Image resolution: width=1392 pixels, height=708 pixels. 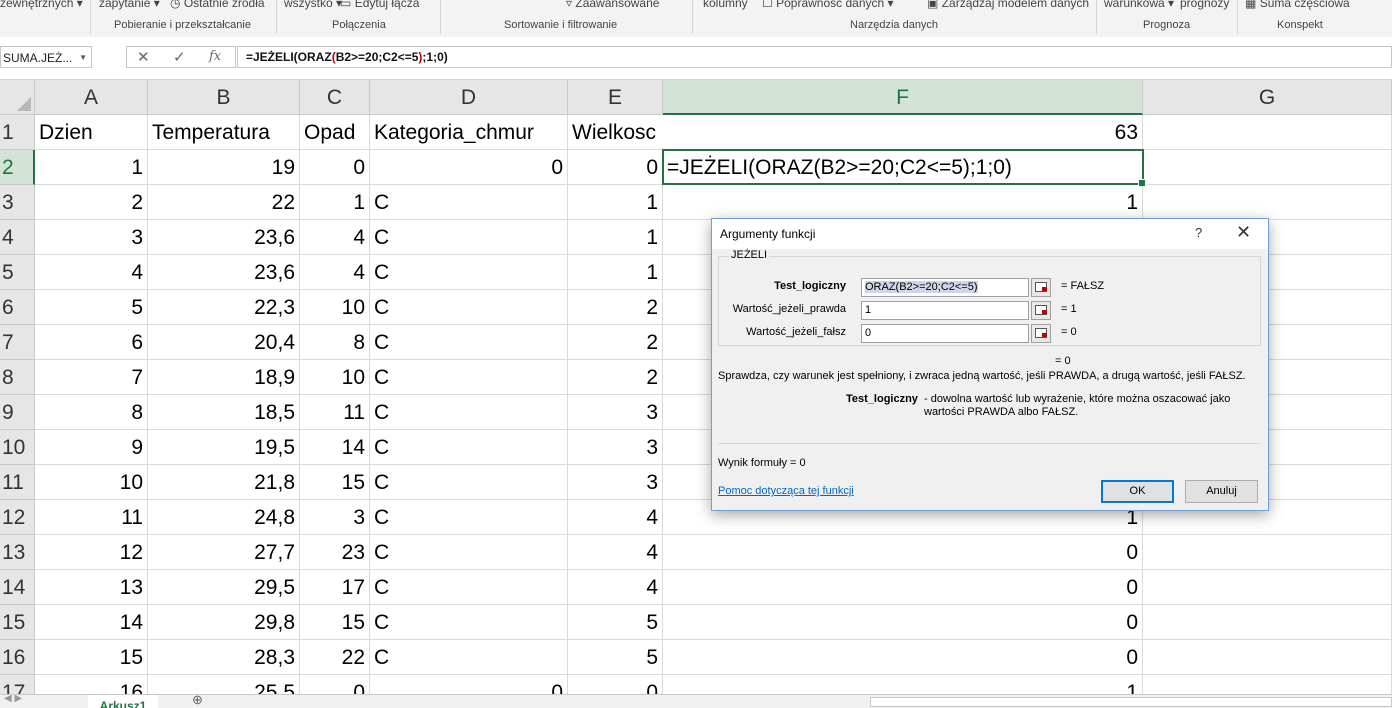 What do you see at coordinates (786, 491) in the screenshot?
I see `function-help-link: Pomoc dotycząca tej funkcji` at bounding box center [786, 491].